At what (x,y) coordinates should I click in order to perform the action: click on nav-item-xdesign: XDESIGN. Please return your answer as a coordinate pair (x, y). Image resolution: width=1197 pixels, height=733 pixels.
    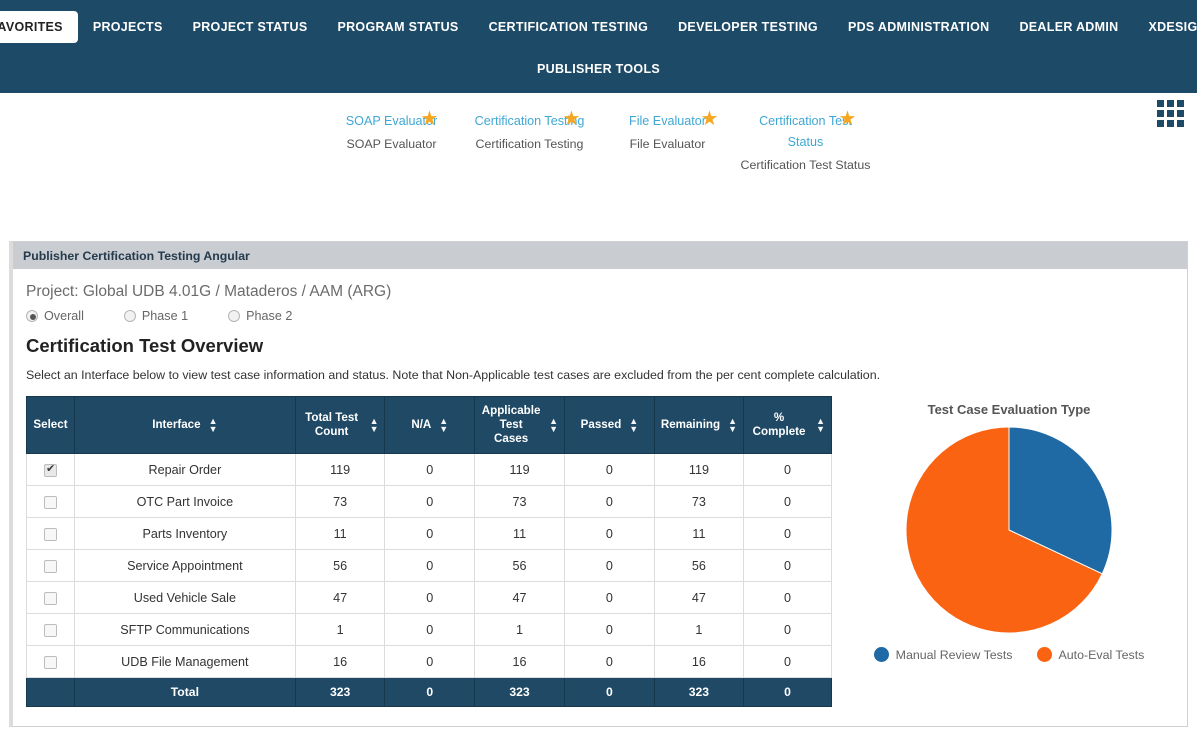
    Looking at the image, I should click on (1165, 27).